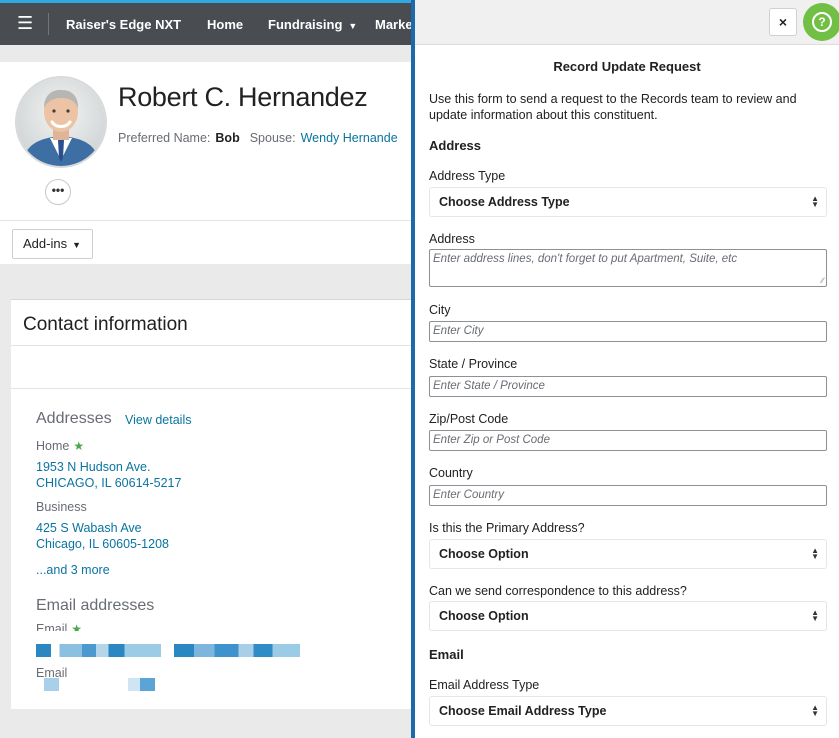 The image size is (839, 738). I want to click on email-section-heading: Email, so click(446, 654).